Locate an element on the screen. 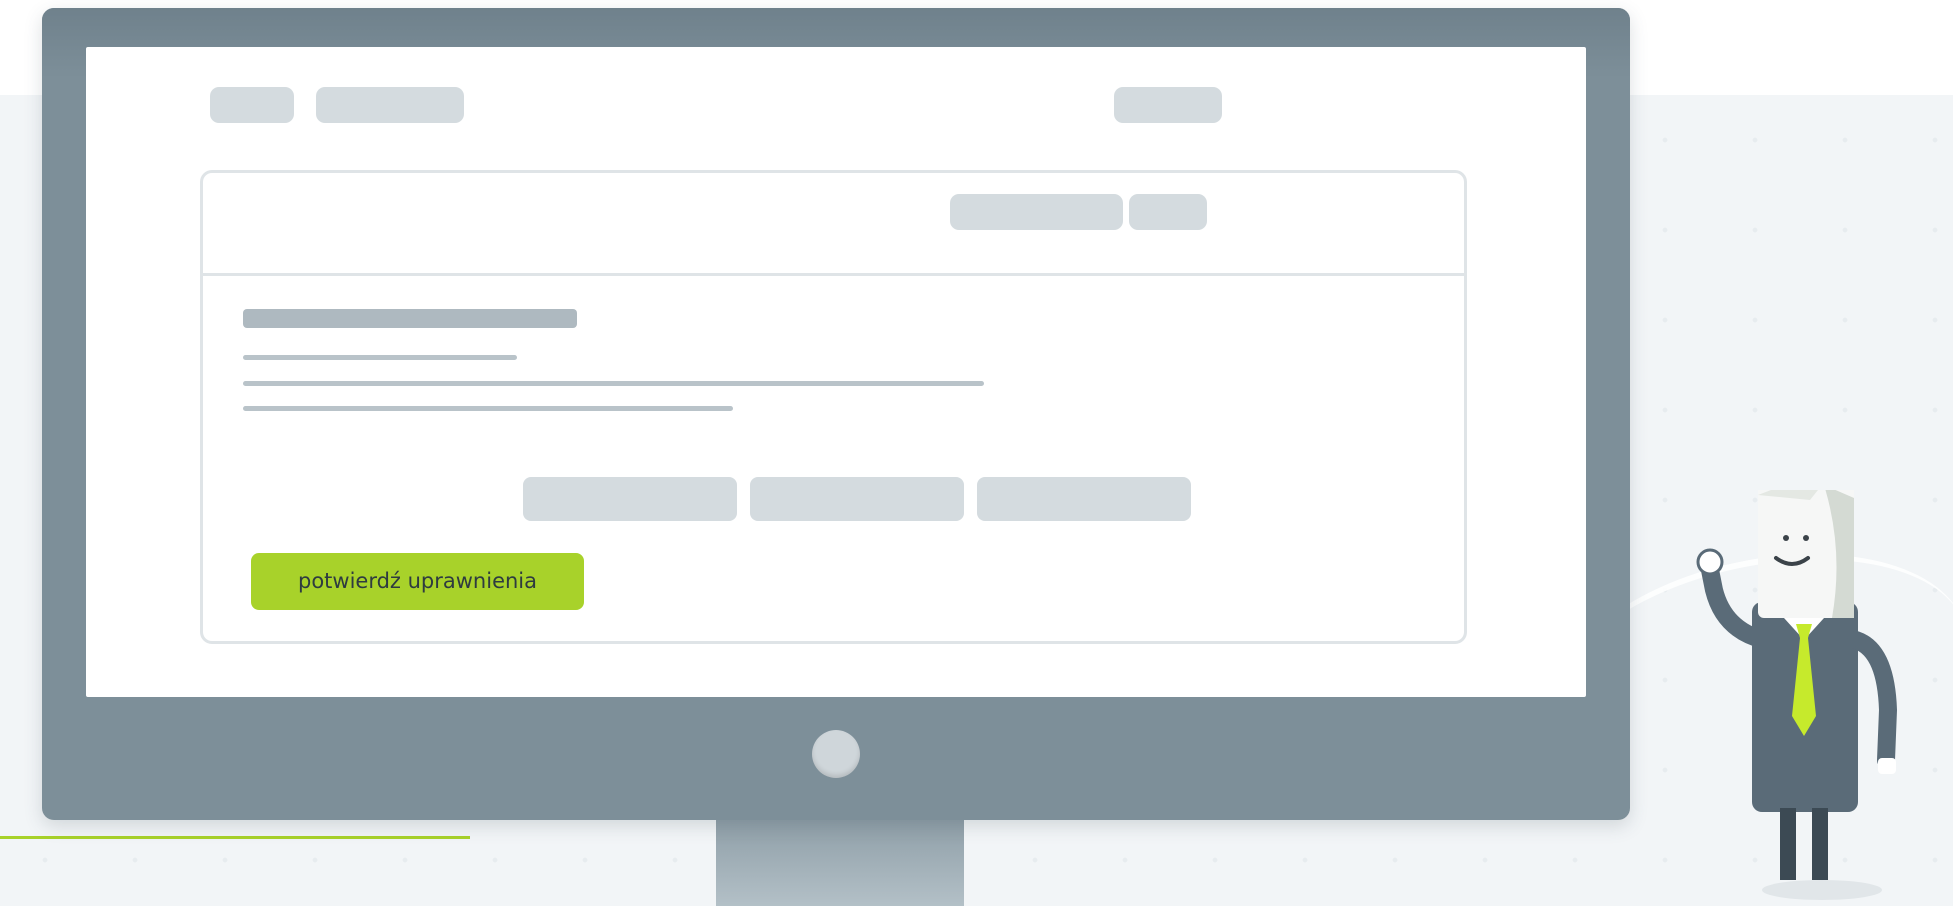 This screenshot has width=1953, height=906. card-toolbar-placeholder-wide is located at coordinates (1036, 212).